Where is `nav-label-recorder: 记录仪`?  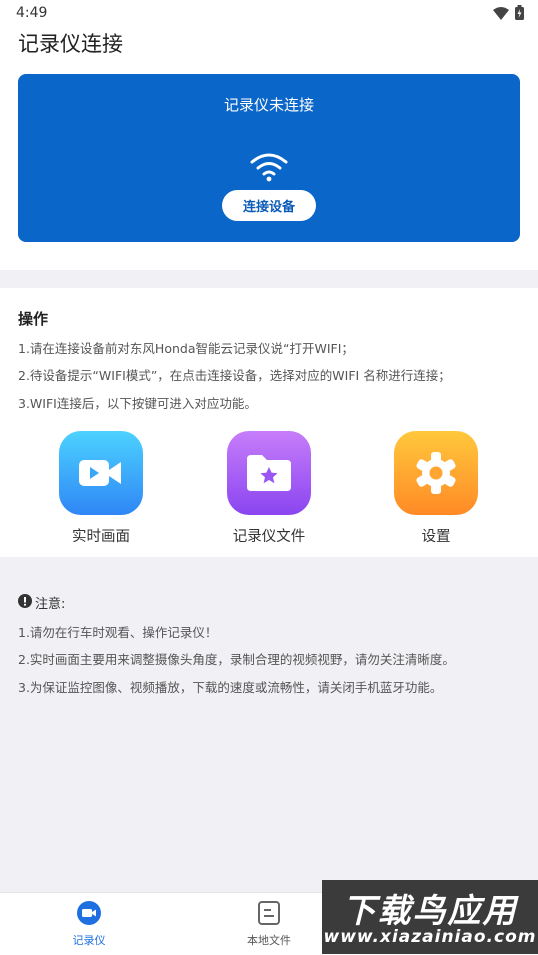 nav-label-recorder: 记录仪 is located at coordinates (89, 940).